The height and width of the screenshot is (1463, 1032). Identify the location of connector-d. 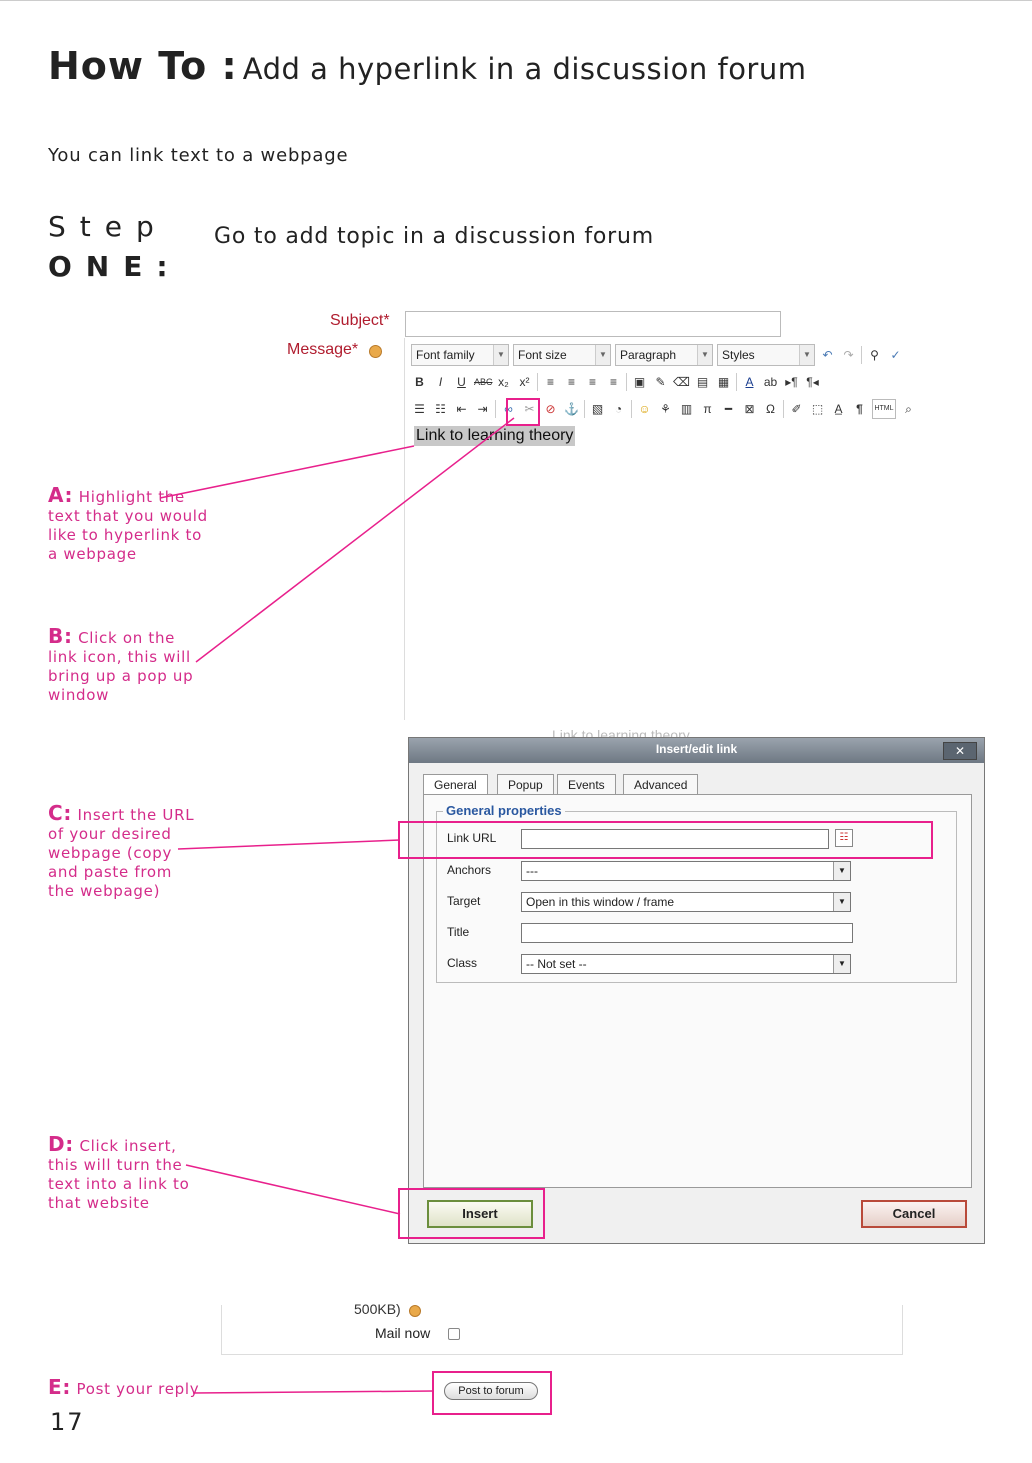
(293, 1189).